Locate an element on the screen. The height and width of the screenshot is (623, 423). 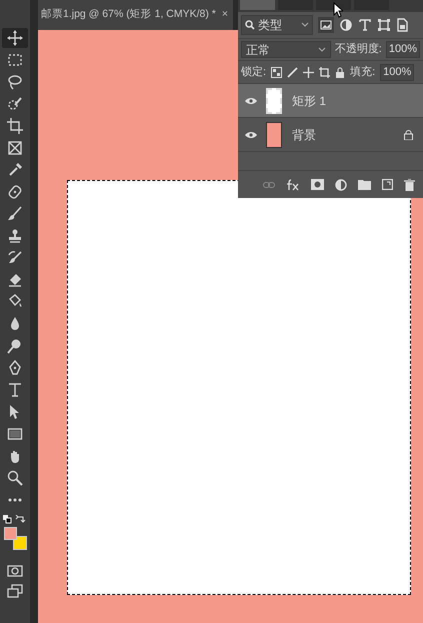
lock-icon is located at coordinates (340, 72).